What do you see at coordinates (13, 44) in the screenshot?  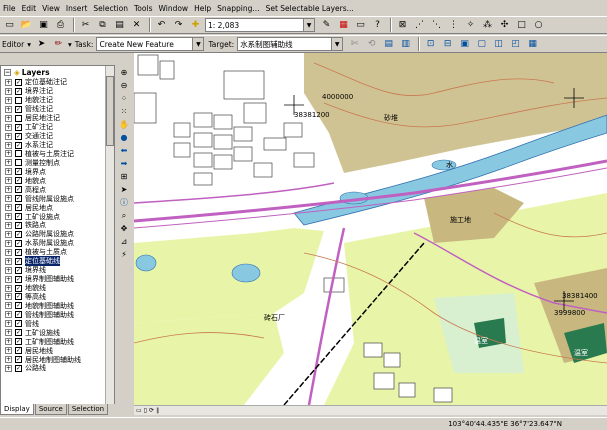 I see `editor-menu: Editor` at bounding box center [13, 44].